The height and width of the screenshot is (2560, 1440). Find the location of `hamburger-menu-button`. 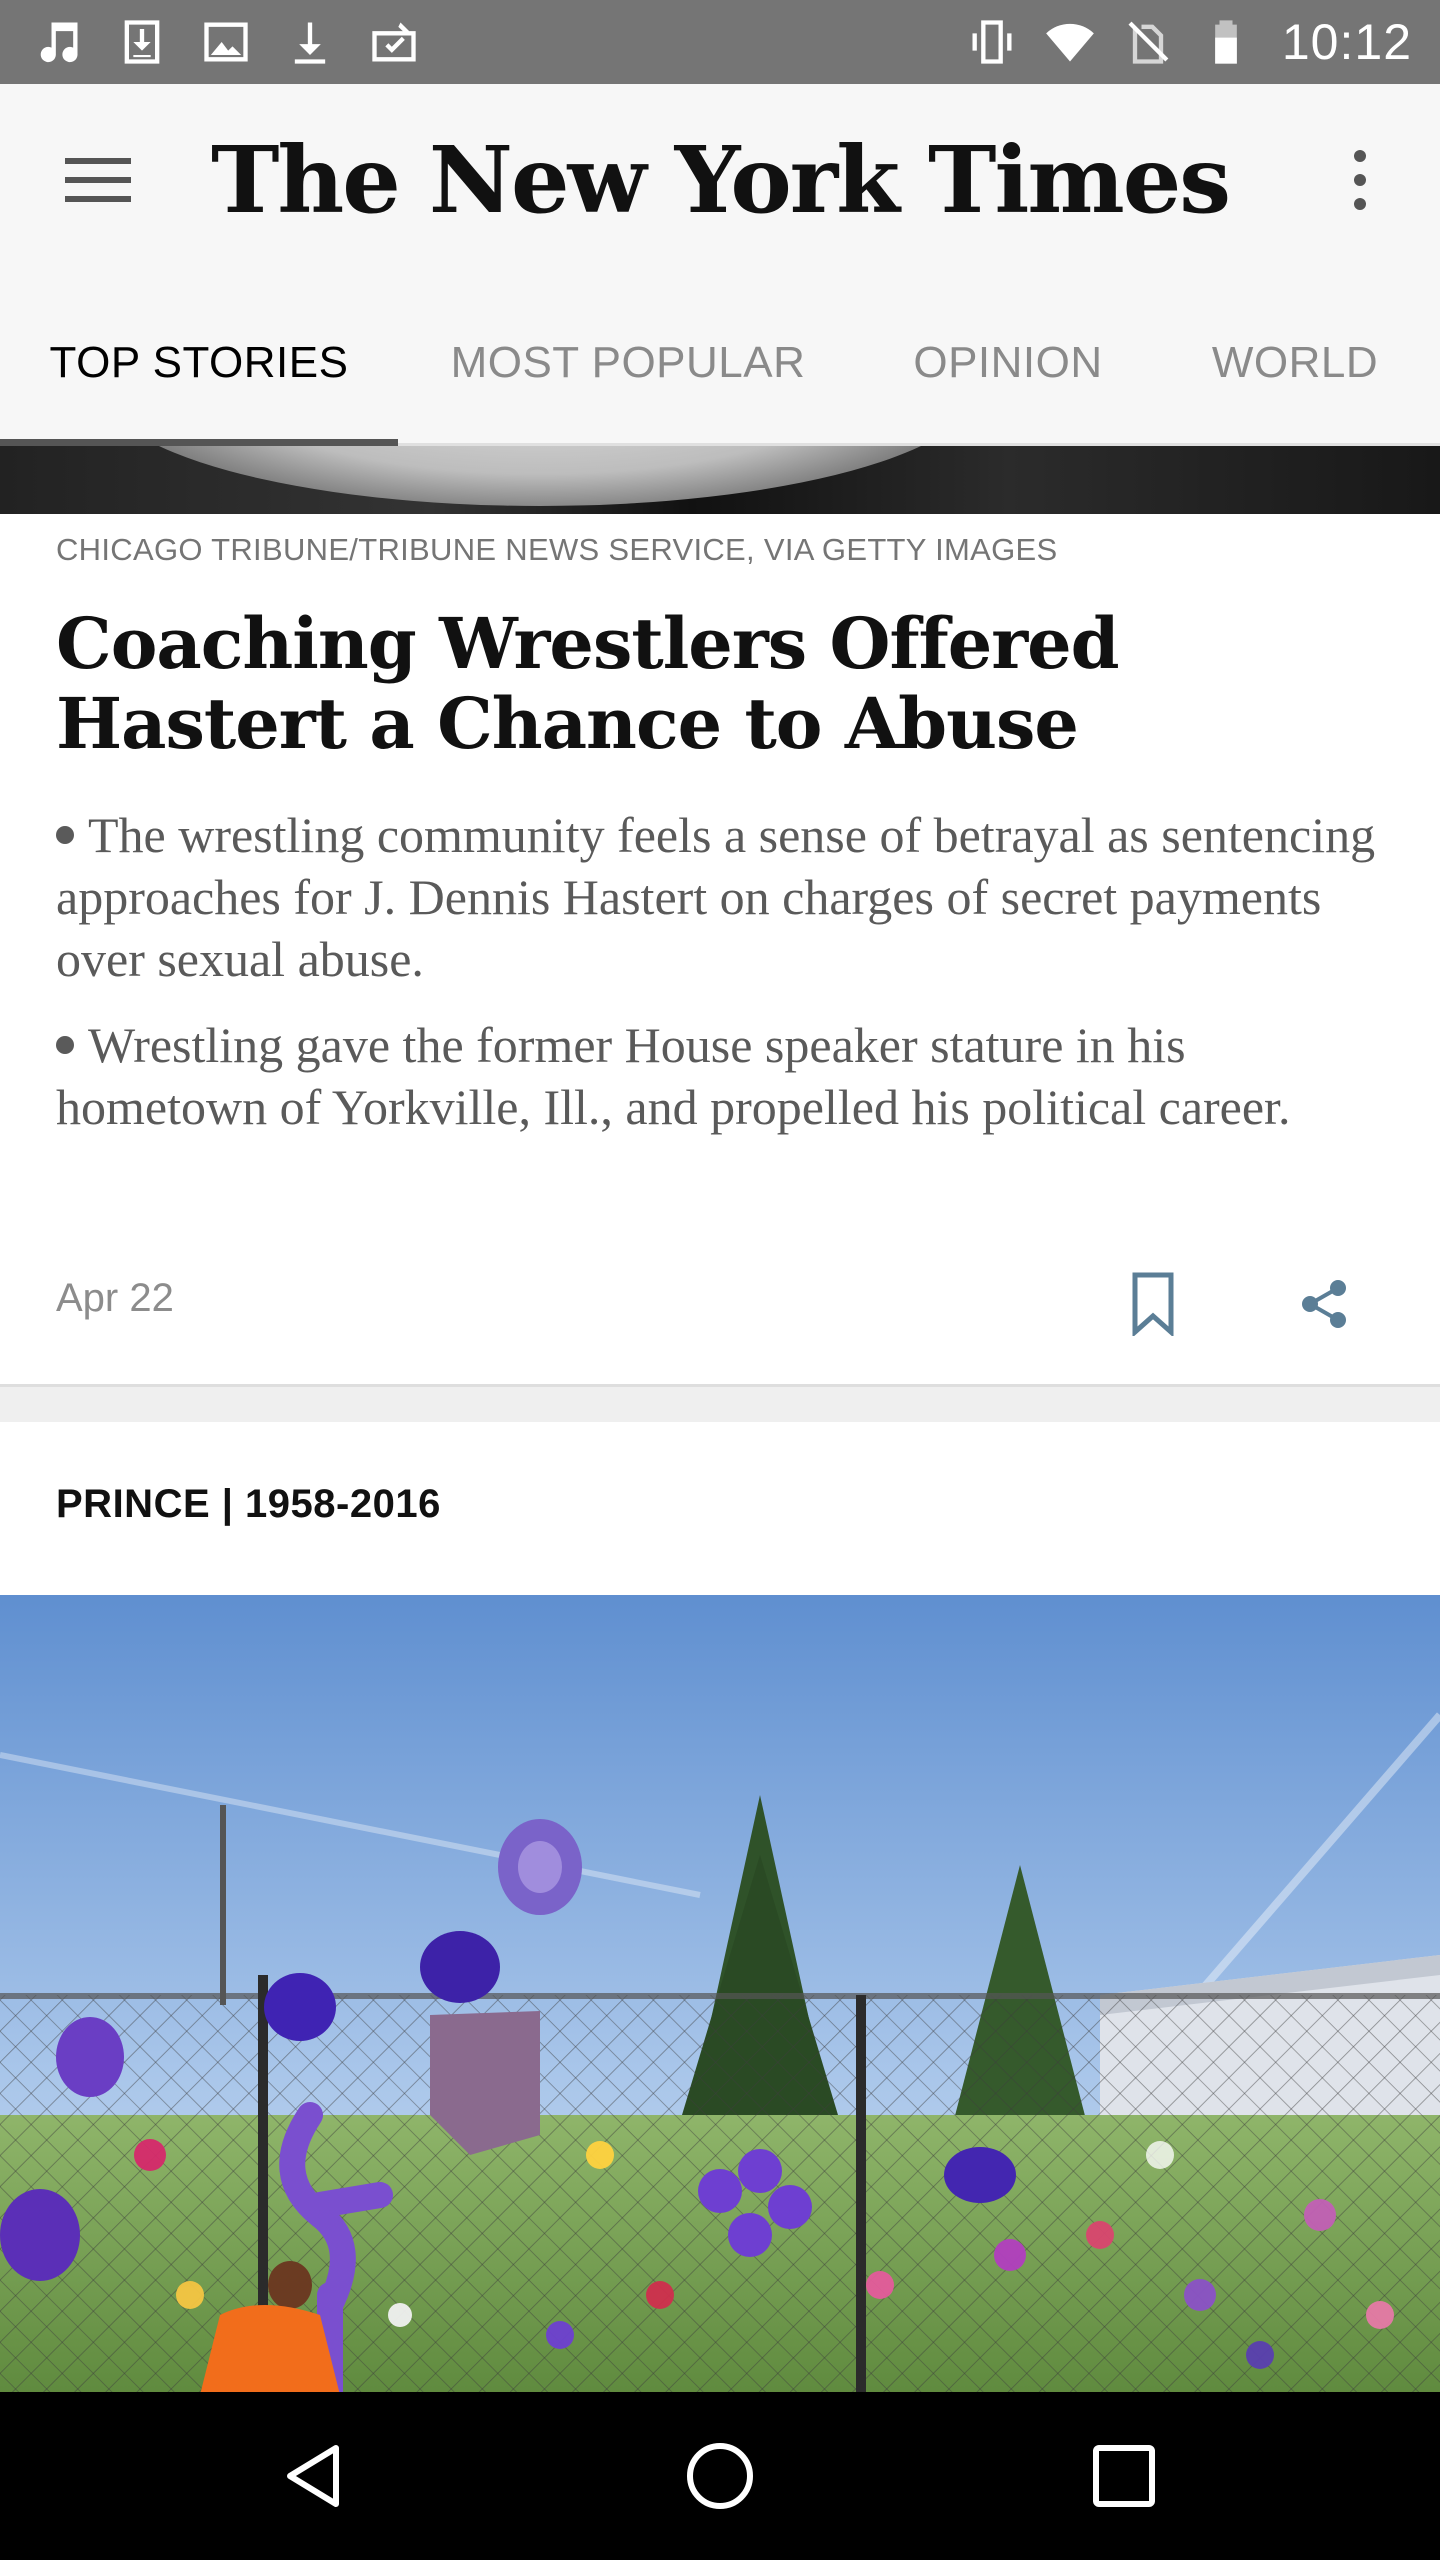

hamburger-menu-button is located at coordinates (98, 180).